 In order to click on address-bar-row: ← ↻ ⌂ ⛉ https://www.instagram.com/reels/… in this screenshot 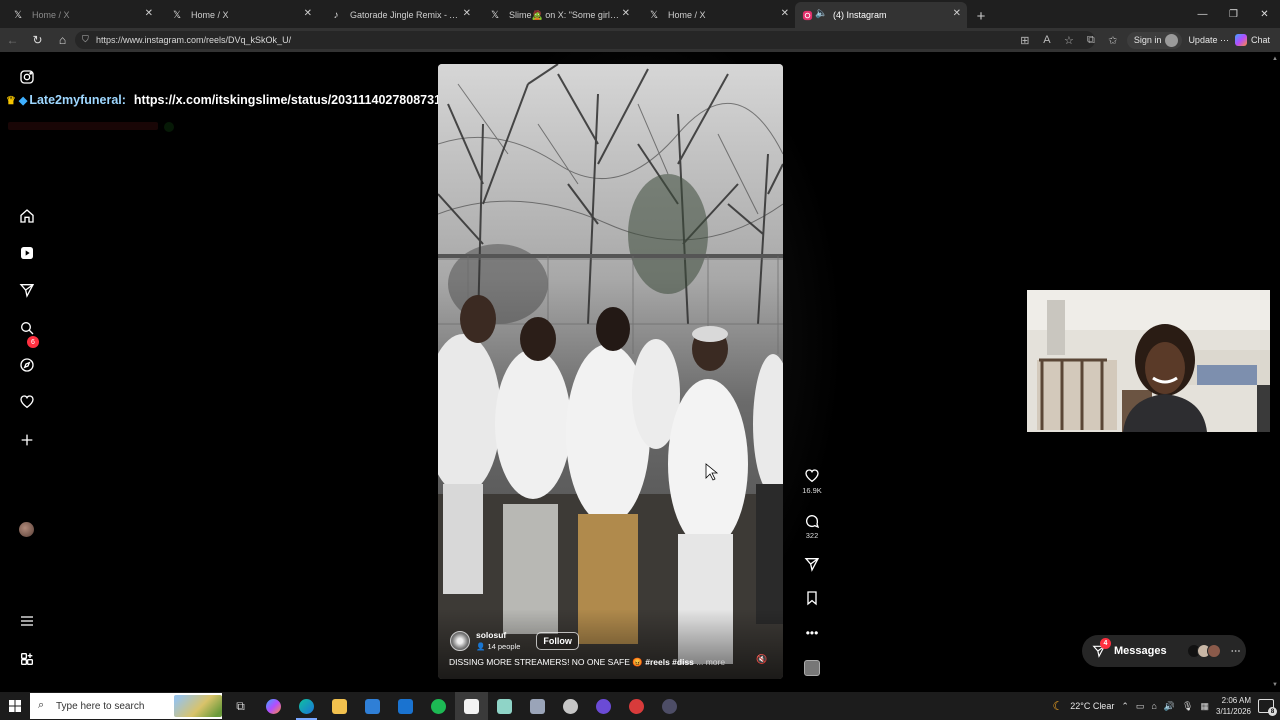, I will do `click(640, 40)`.